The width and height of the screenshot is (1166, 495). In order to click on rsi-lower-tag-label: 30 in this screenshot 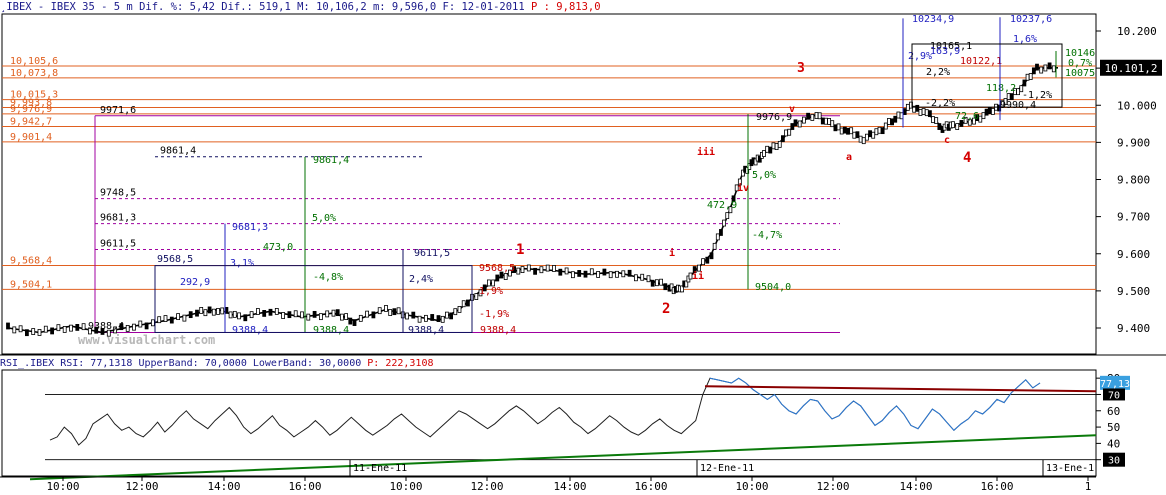, I will do `click(1114, 461)`.